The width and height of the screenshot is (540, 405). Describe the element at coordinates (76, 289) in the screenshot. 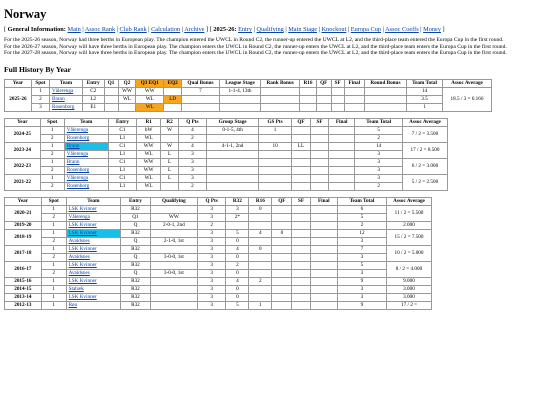

I see `team-link: Stabæk` at that location.